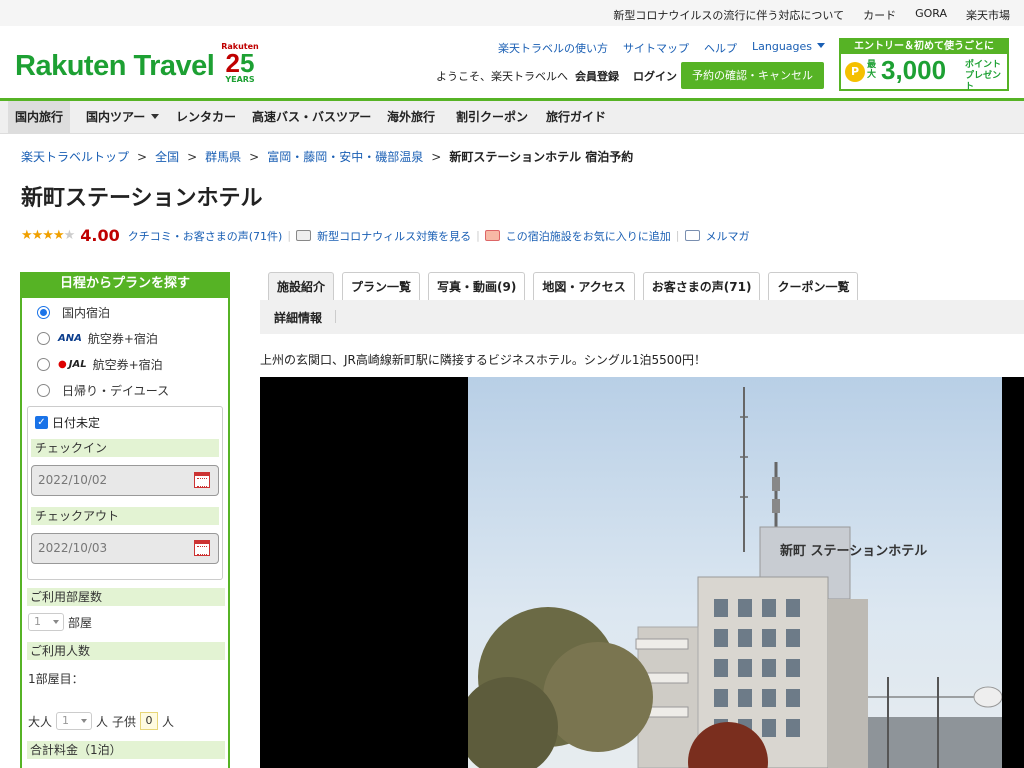 This screenshot has width=1024, height=768. I want to click on covid-info-icon, so click(304, 235).